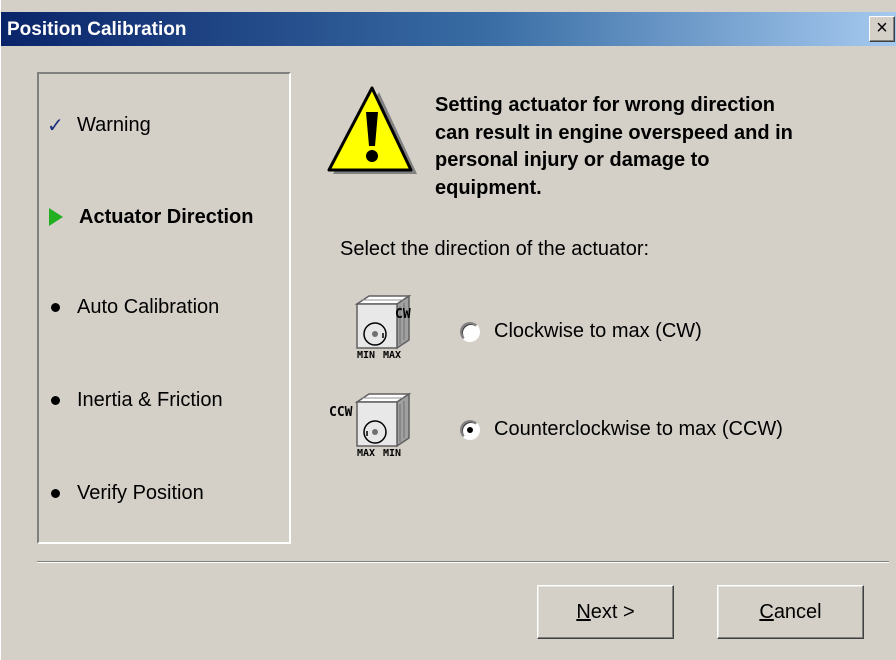 The image size is (896, 660). Describe the element at coordinates (495, 249) in the screenshot. I see `direction-prompt: Select the direction of the actuator:` at that location.